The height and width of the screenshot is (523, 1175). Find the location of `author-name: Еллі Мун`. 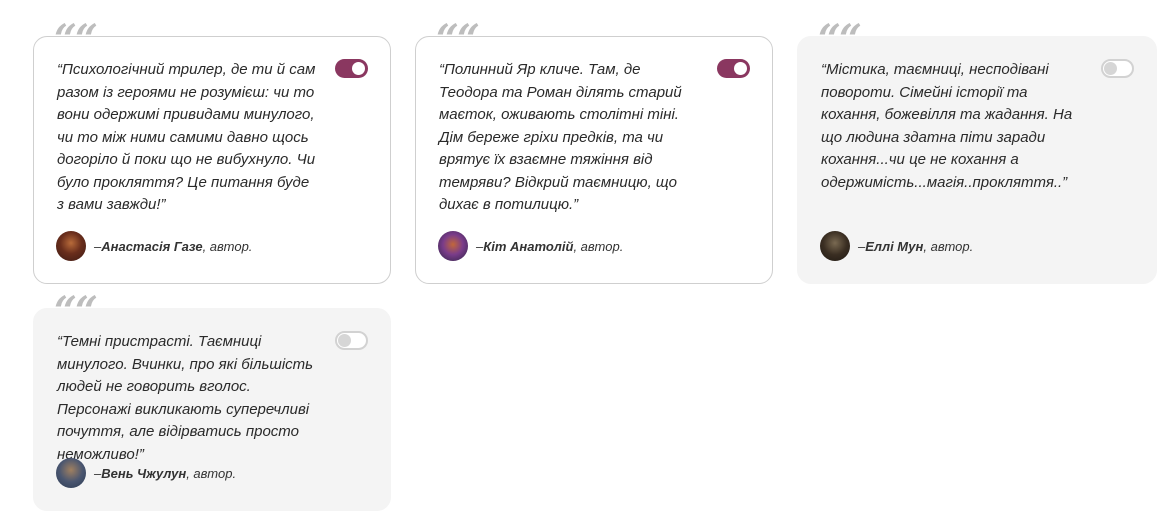

author-name: Еллі Мун is located at coordinates (894, 246).